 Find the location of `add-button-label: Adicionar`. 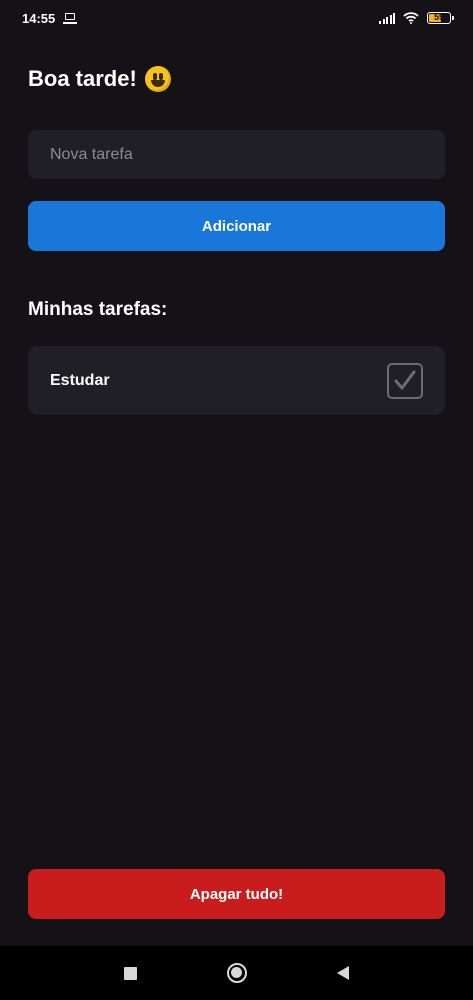

add-button-label: Adicionar is located at coordinates (236, 226).